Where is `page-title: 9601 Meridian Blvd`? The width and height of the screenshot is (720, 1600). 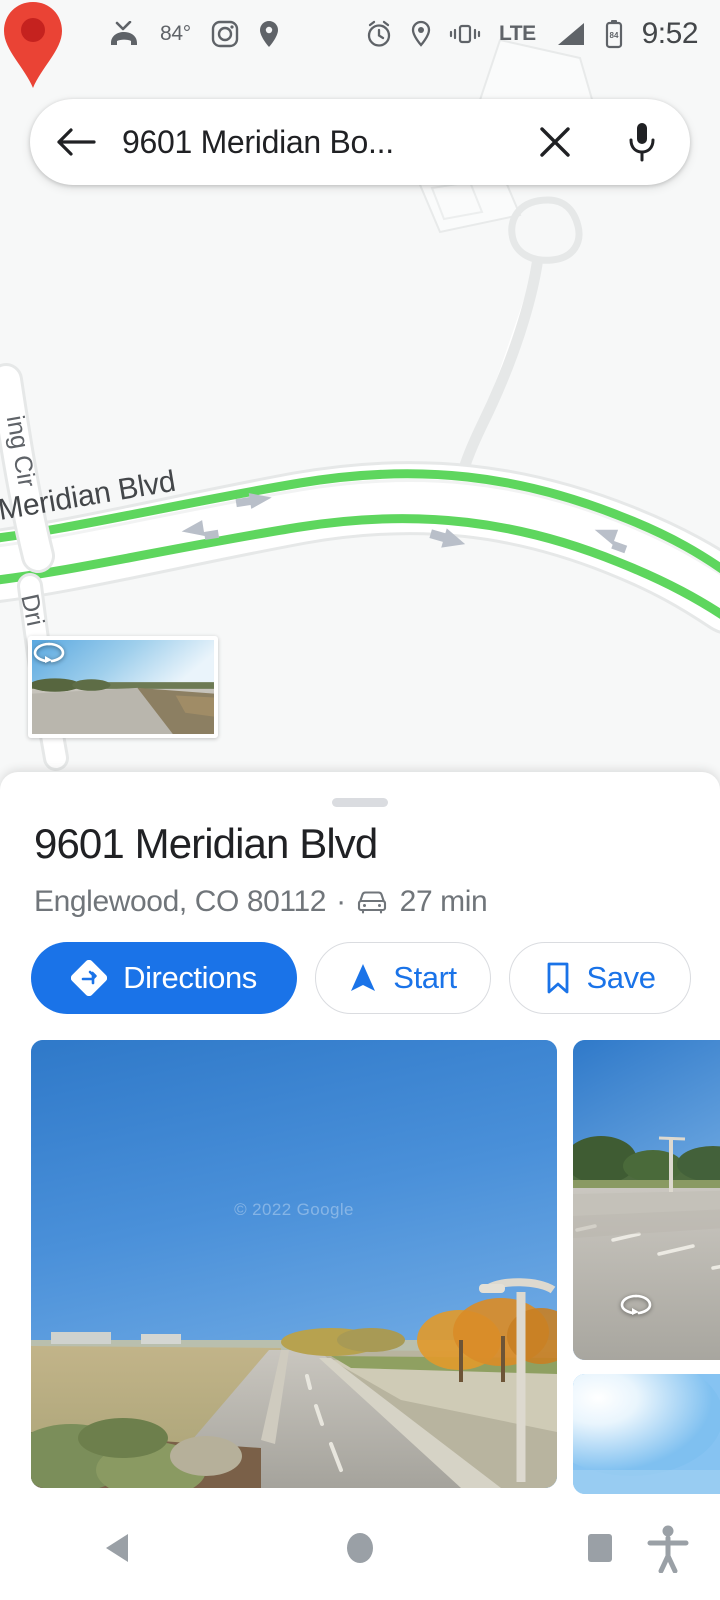 page-title: 9601 Meridian Blvd is located at coordinates (206, 843).